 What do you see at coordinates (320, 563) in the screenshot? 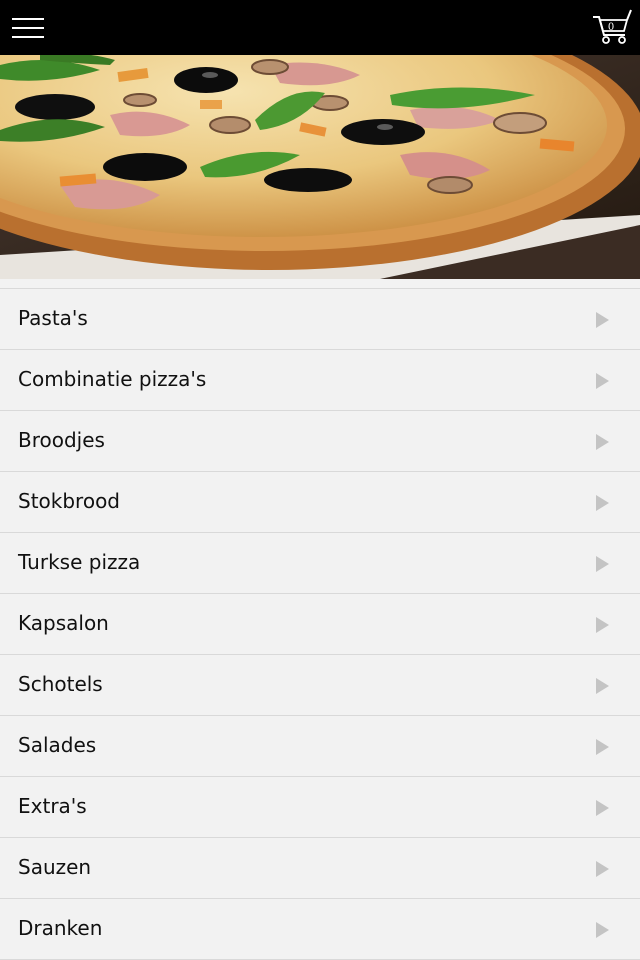
I see `category-item-turkse-pizza: Turkse pizza` at bounding box center [320, 563].